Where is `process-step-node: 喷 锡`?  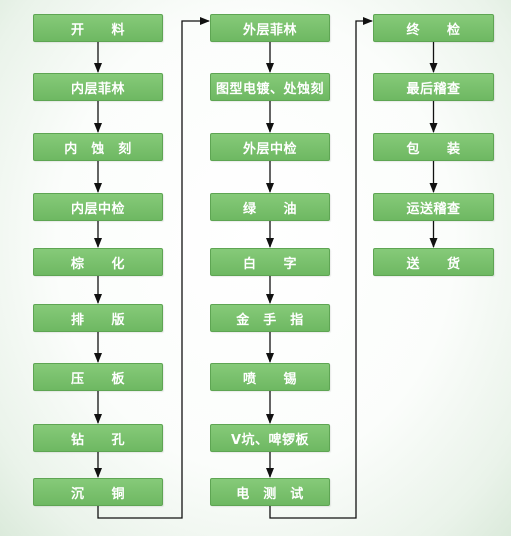
process-step-node: 喷 锡 is located at coordinates (270, 377).